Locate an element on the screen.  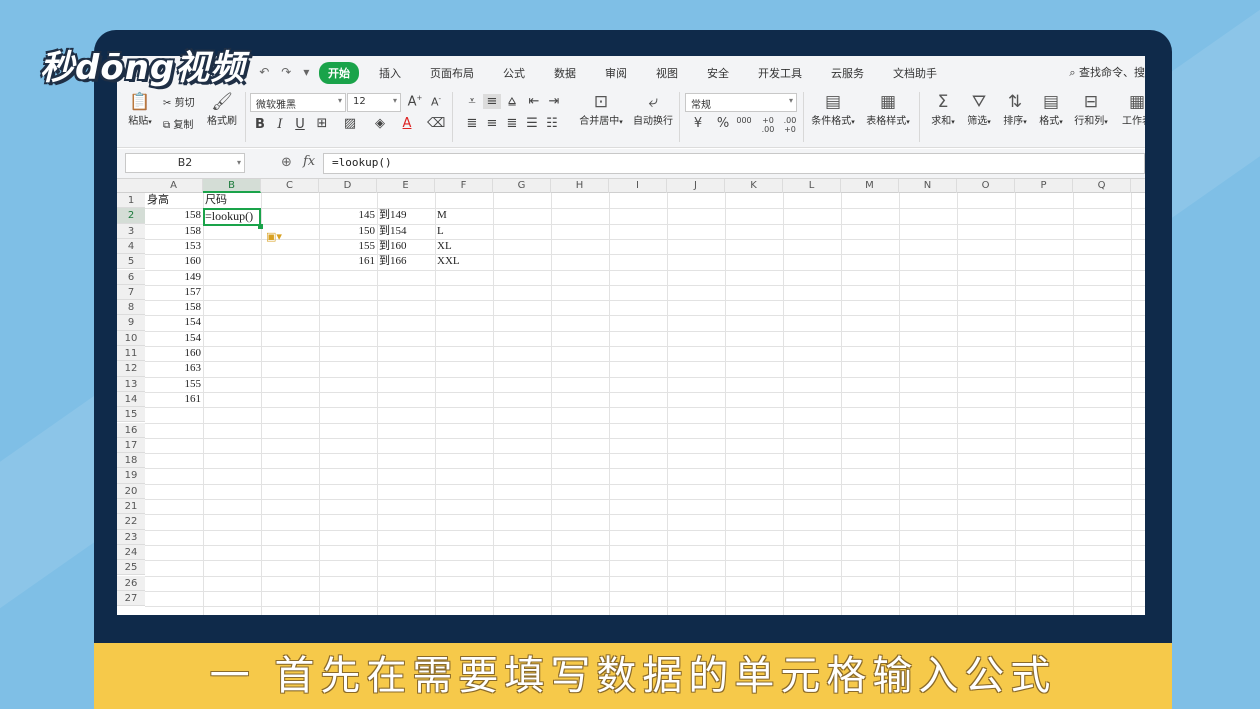
row-header: 7 is located at coordinates (131, 292).